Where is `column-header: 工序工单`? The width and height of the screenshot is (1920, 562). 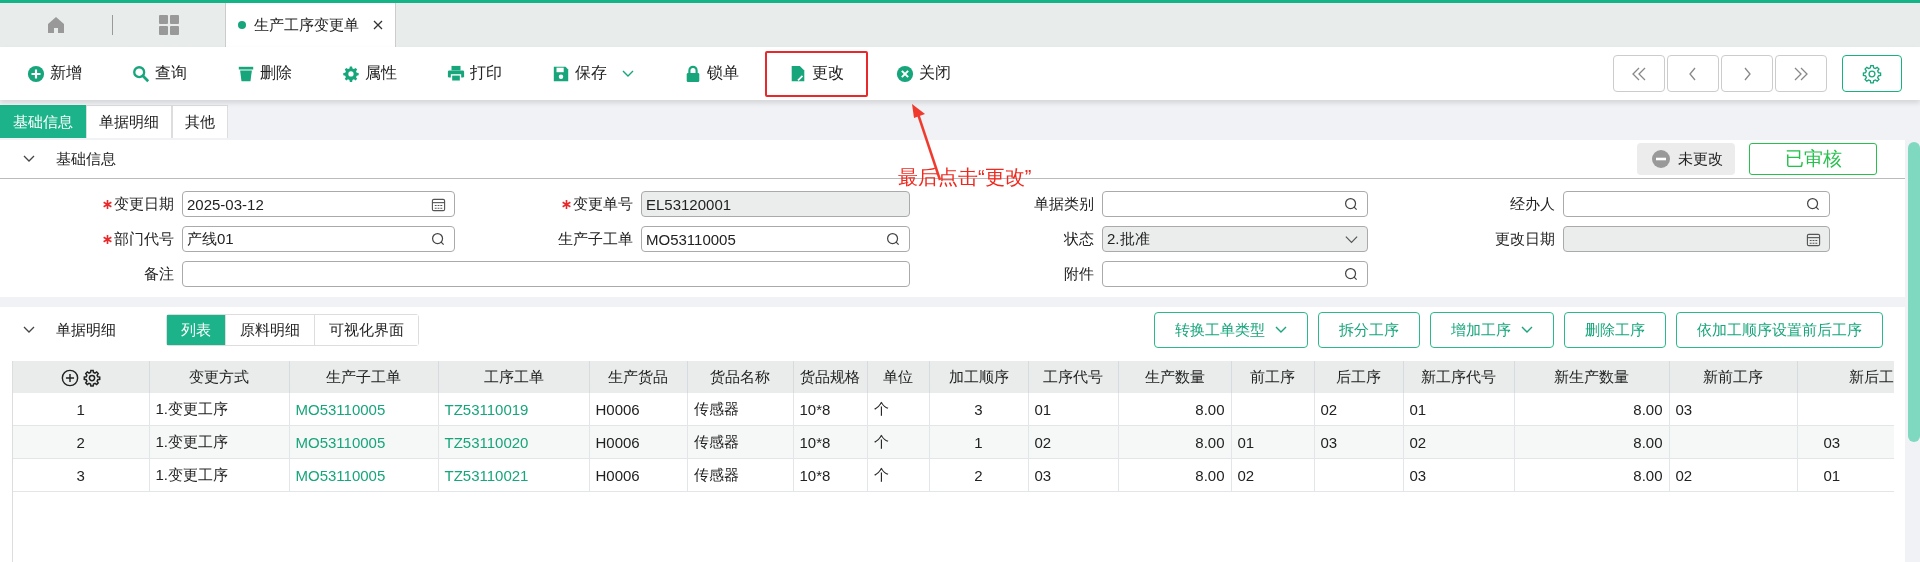 column-header: 工序工单 is located at coordinates (513, 377).